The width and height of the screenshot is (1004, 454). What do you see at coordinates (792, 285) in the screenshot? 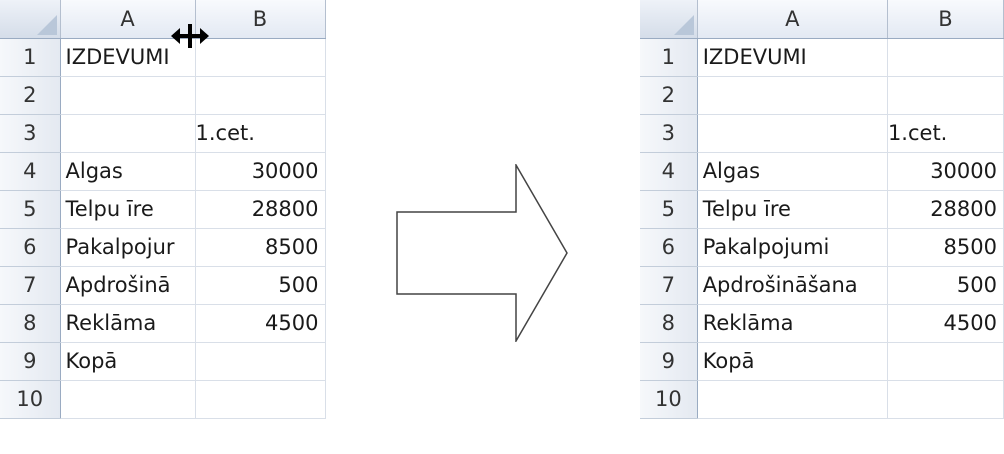
I see `cell-a: Apdrošināšana` at bounding box center [792, 285].